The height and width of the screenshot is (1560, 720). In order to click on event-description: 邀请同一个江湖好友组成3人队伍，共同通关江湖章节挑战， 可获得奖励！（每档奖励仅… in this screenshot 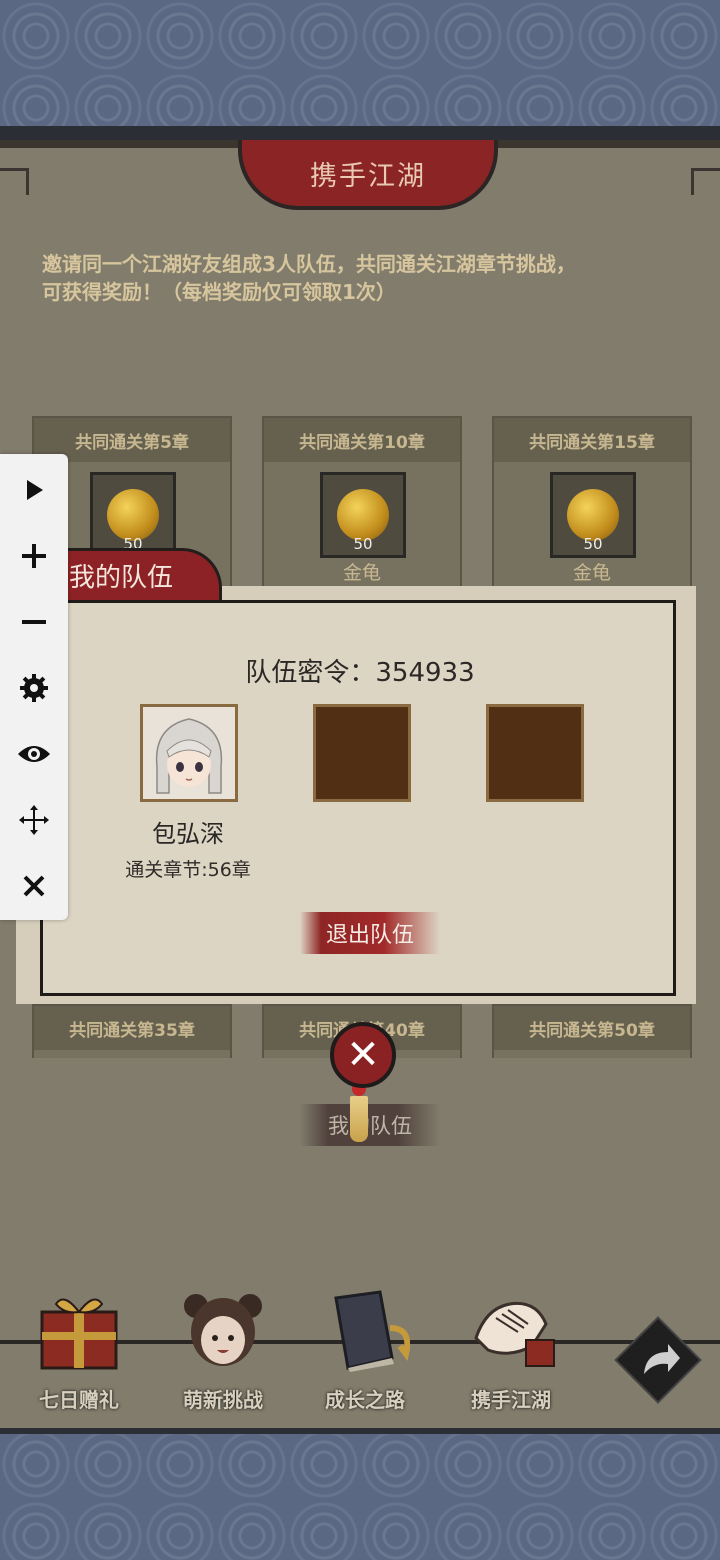, I will do `click(362, 278)`.